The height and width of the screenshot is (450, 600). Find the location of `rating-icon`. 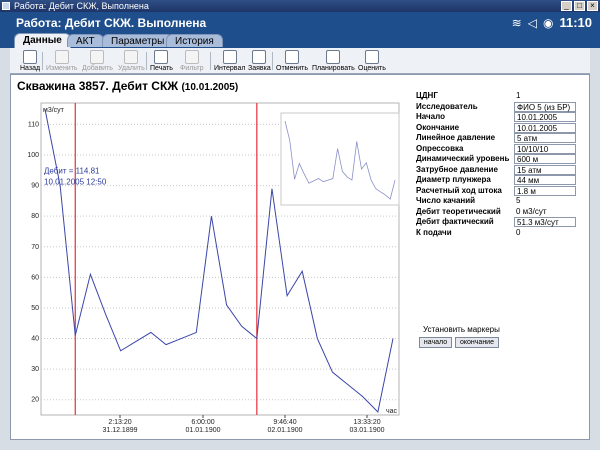

rating-icon is located at coordinates (371, 57).